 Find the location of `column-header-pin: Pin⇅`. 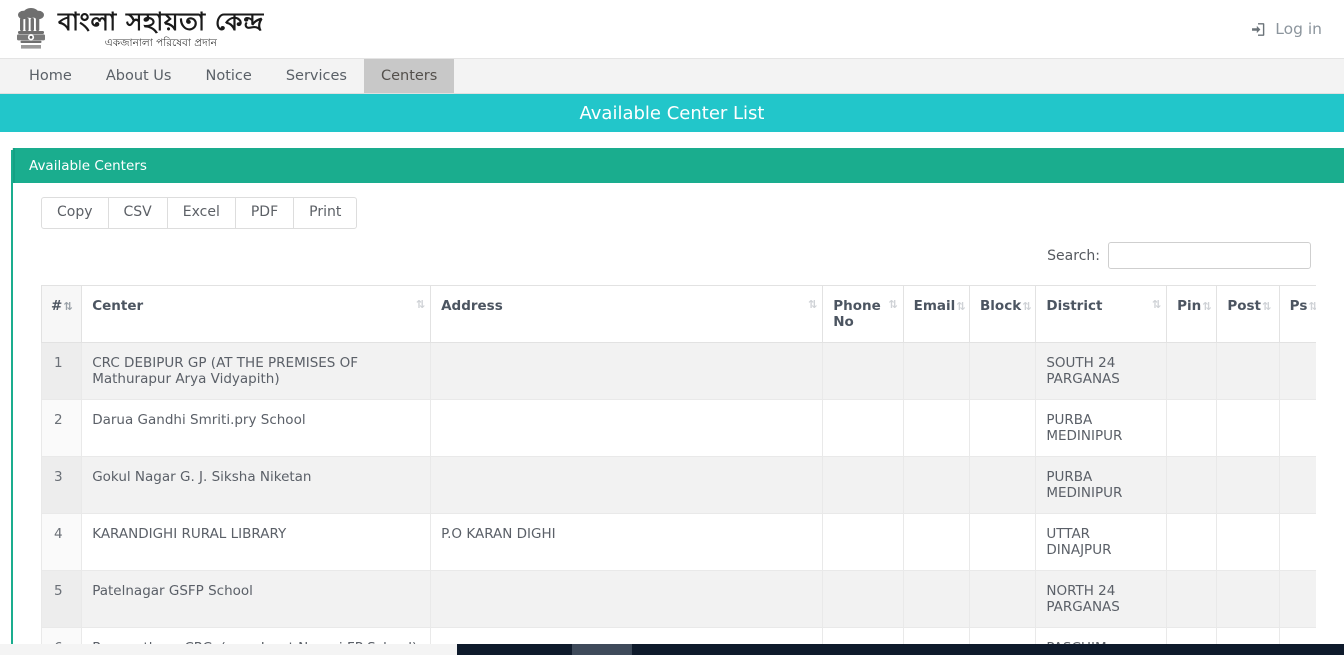

column-header-pin: Pin⇅ is located at coordinates (1192, 314).